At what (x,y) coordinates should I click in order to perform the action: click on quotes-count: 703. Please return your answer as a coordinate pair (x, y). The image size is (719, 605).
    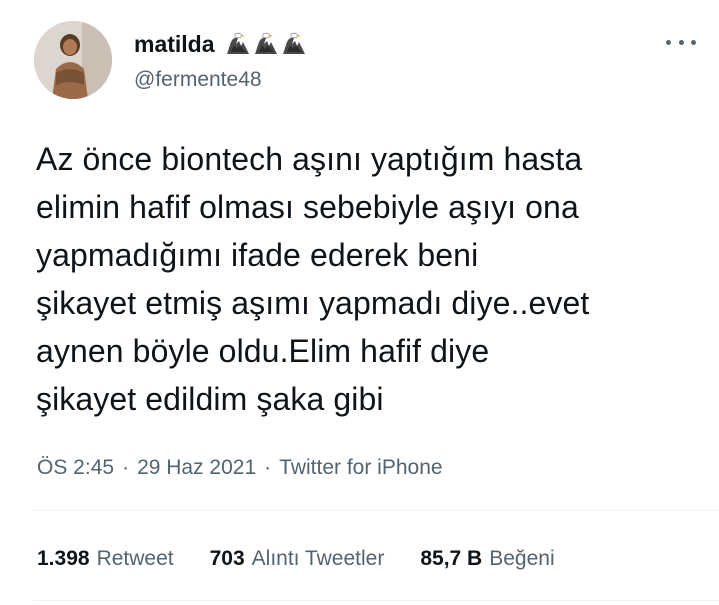
    Looking at the image, I should click on (227, 558).